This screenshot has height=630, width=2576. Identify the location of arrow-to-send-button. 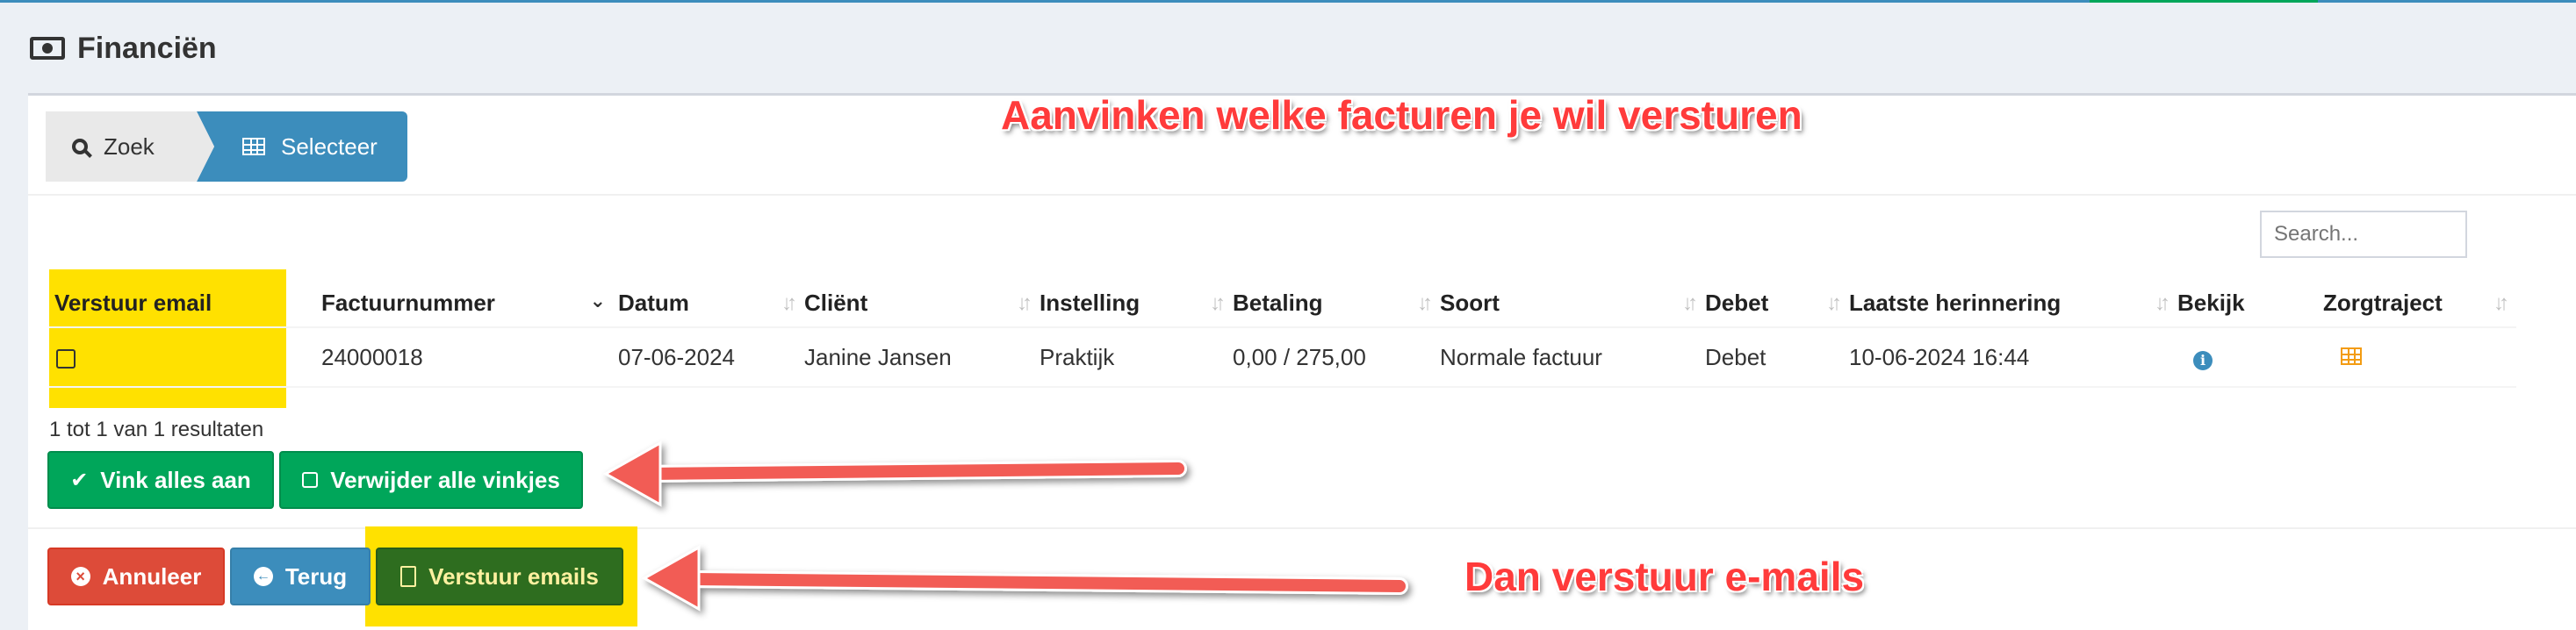
(1024, 578).